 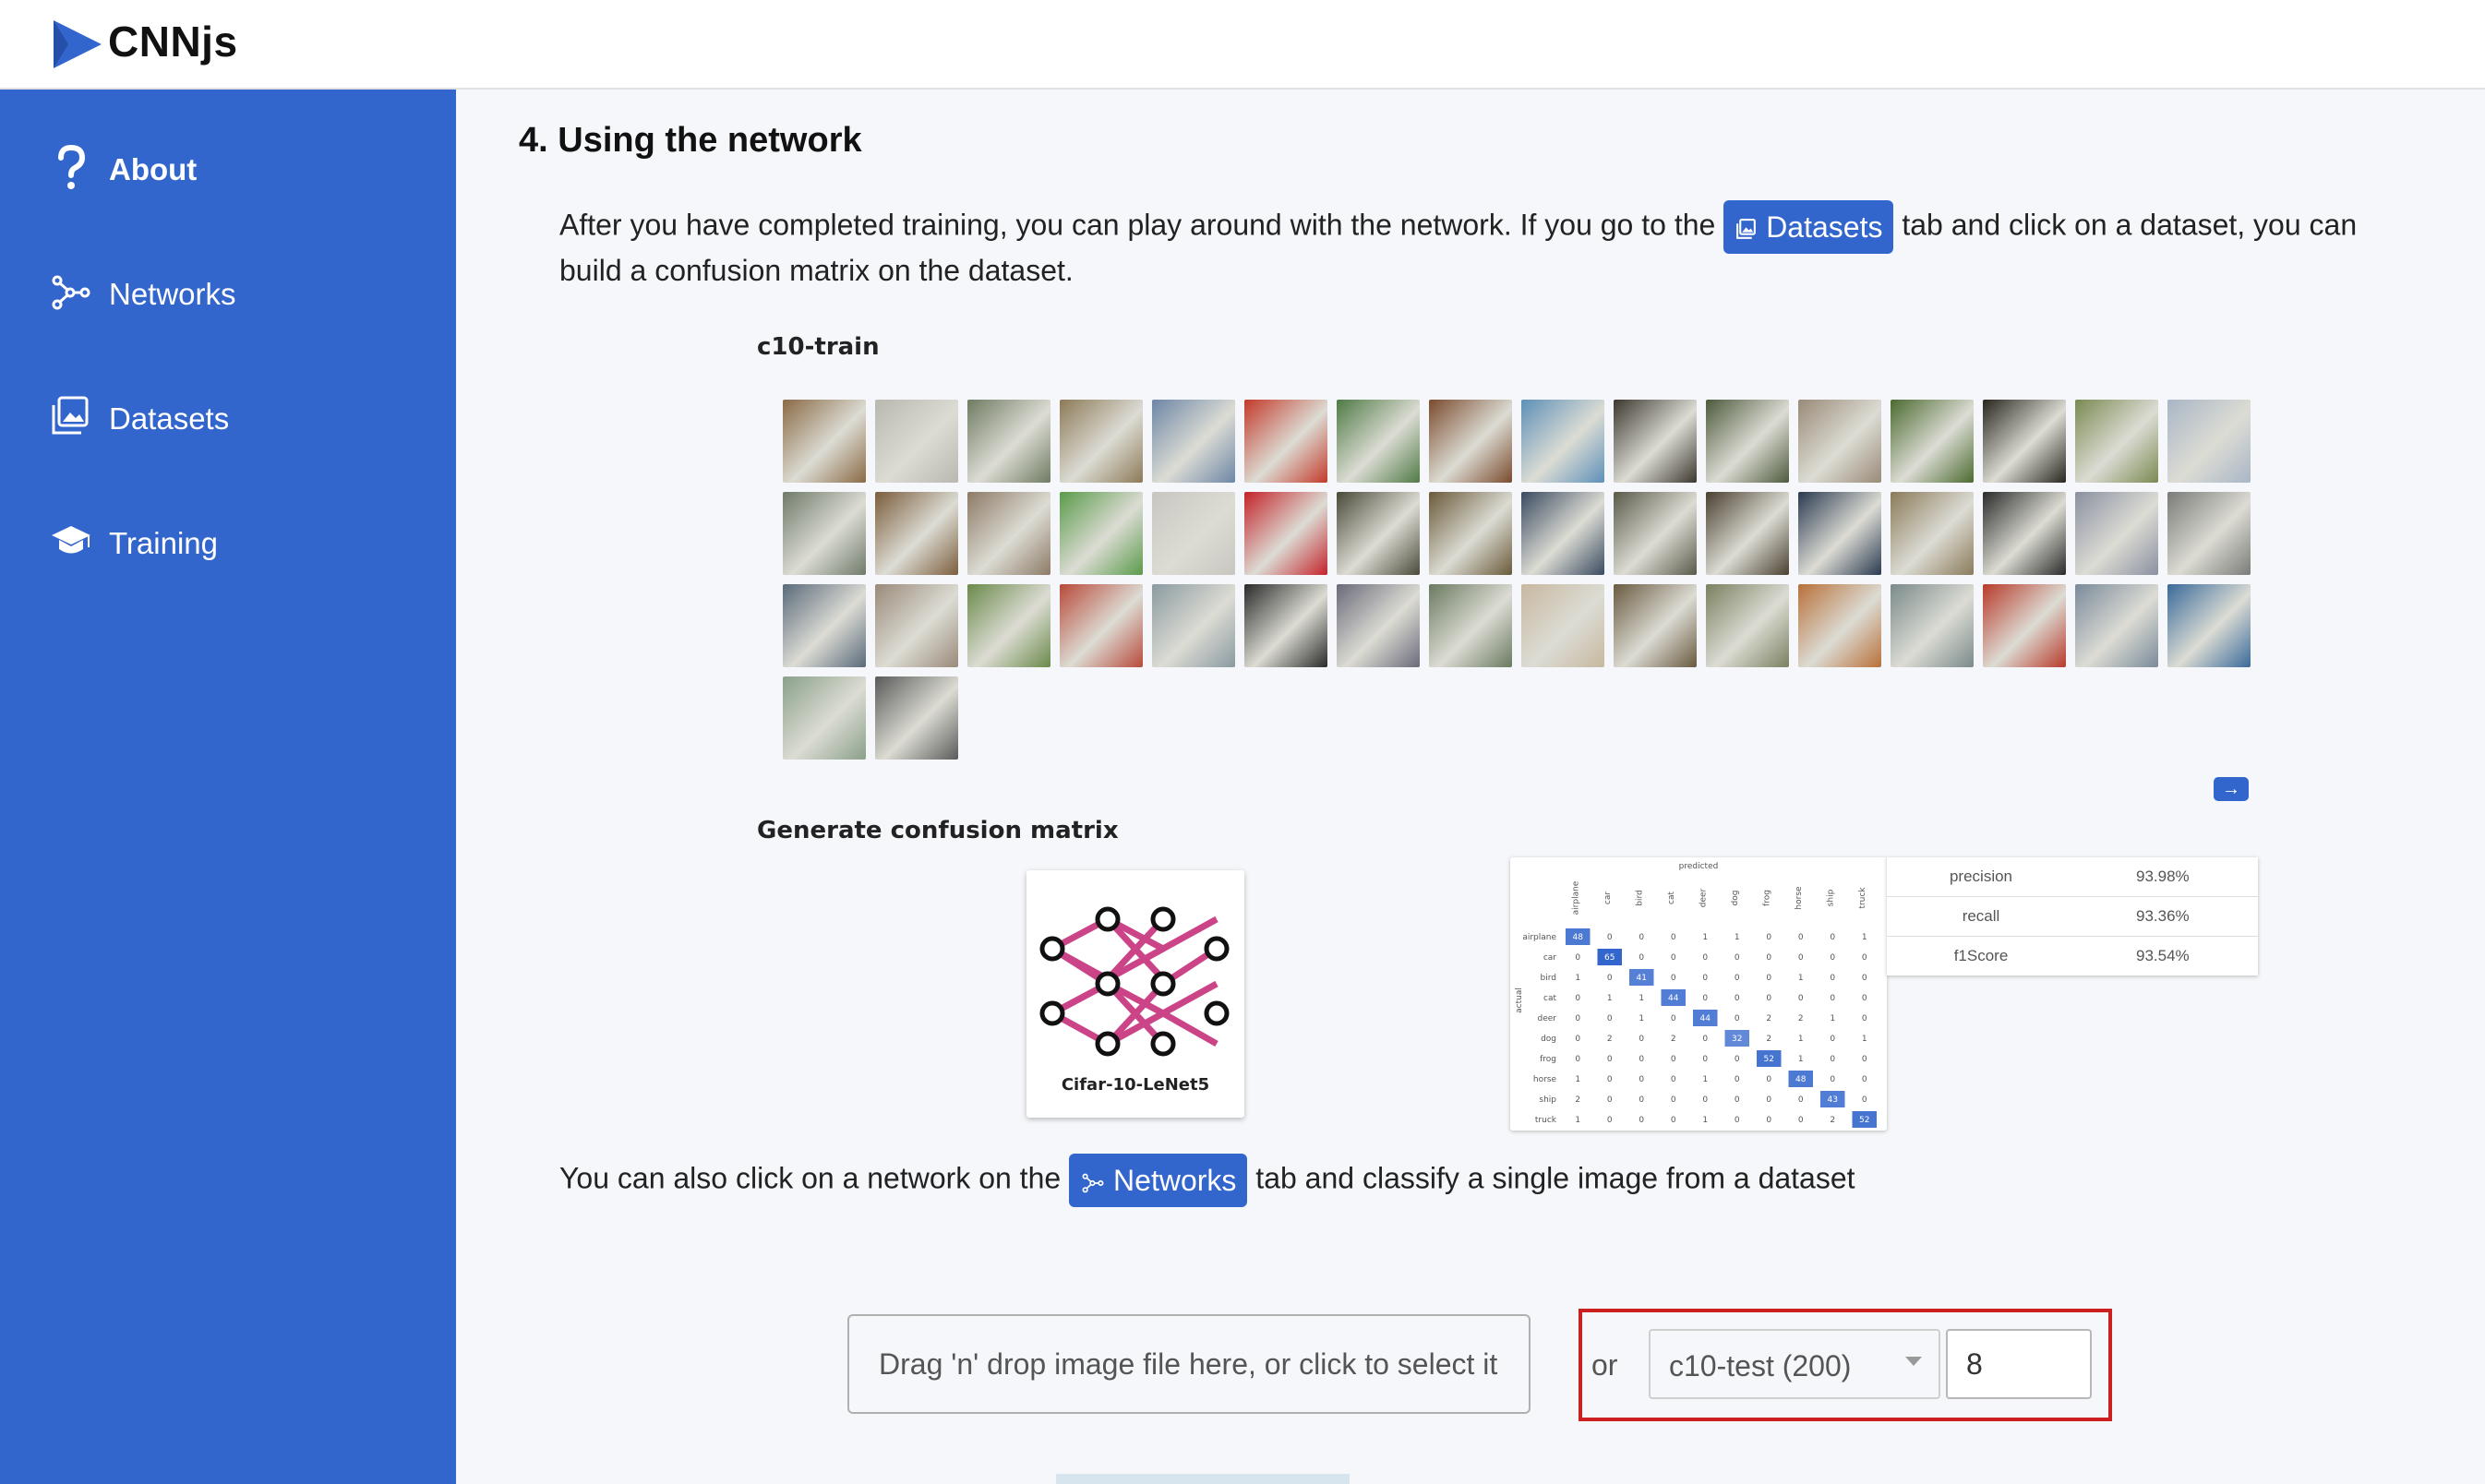 What do you see at coordinates (1134, 981) in the screenshot?
I see `network-graph-icon` at bounding box center [1134, 981].